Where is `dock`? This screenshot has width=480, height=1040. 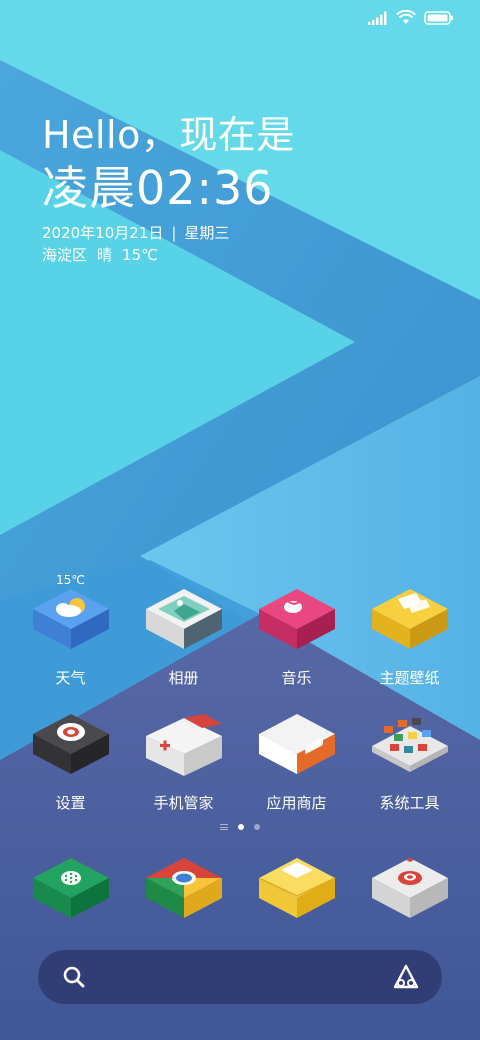
dock is located at coordinates (240, 891).